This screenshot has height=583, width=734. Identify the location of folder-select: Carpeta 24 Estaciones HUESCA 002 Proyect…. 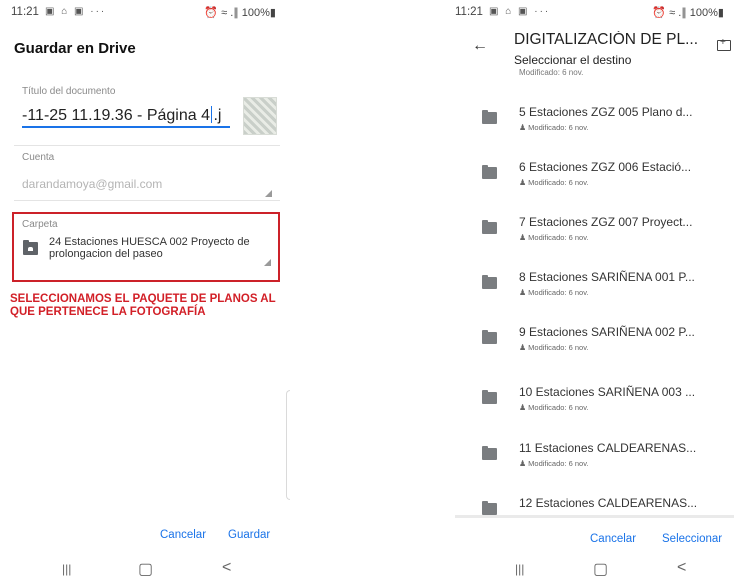
(146, 247).